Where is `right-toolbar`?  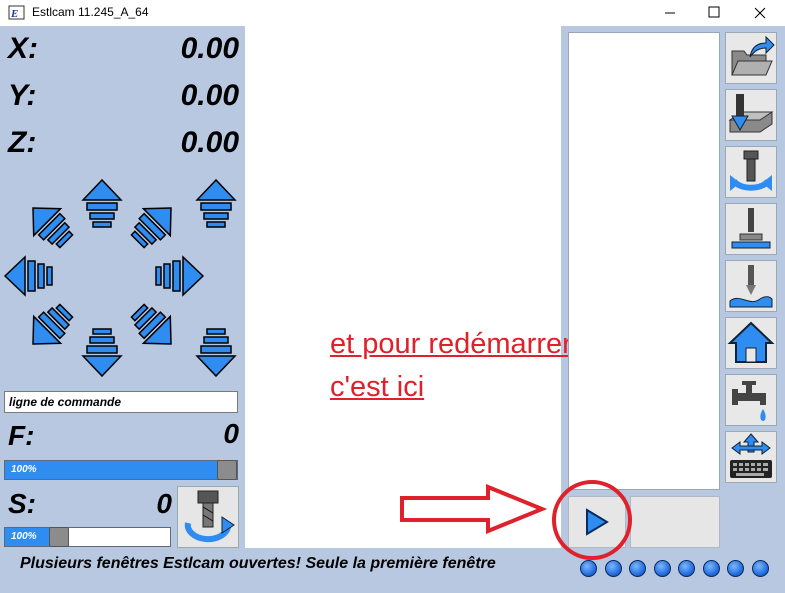 right-toolbar is located at coordinates (751, 262).